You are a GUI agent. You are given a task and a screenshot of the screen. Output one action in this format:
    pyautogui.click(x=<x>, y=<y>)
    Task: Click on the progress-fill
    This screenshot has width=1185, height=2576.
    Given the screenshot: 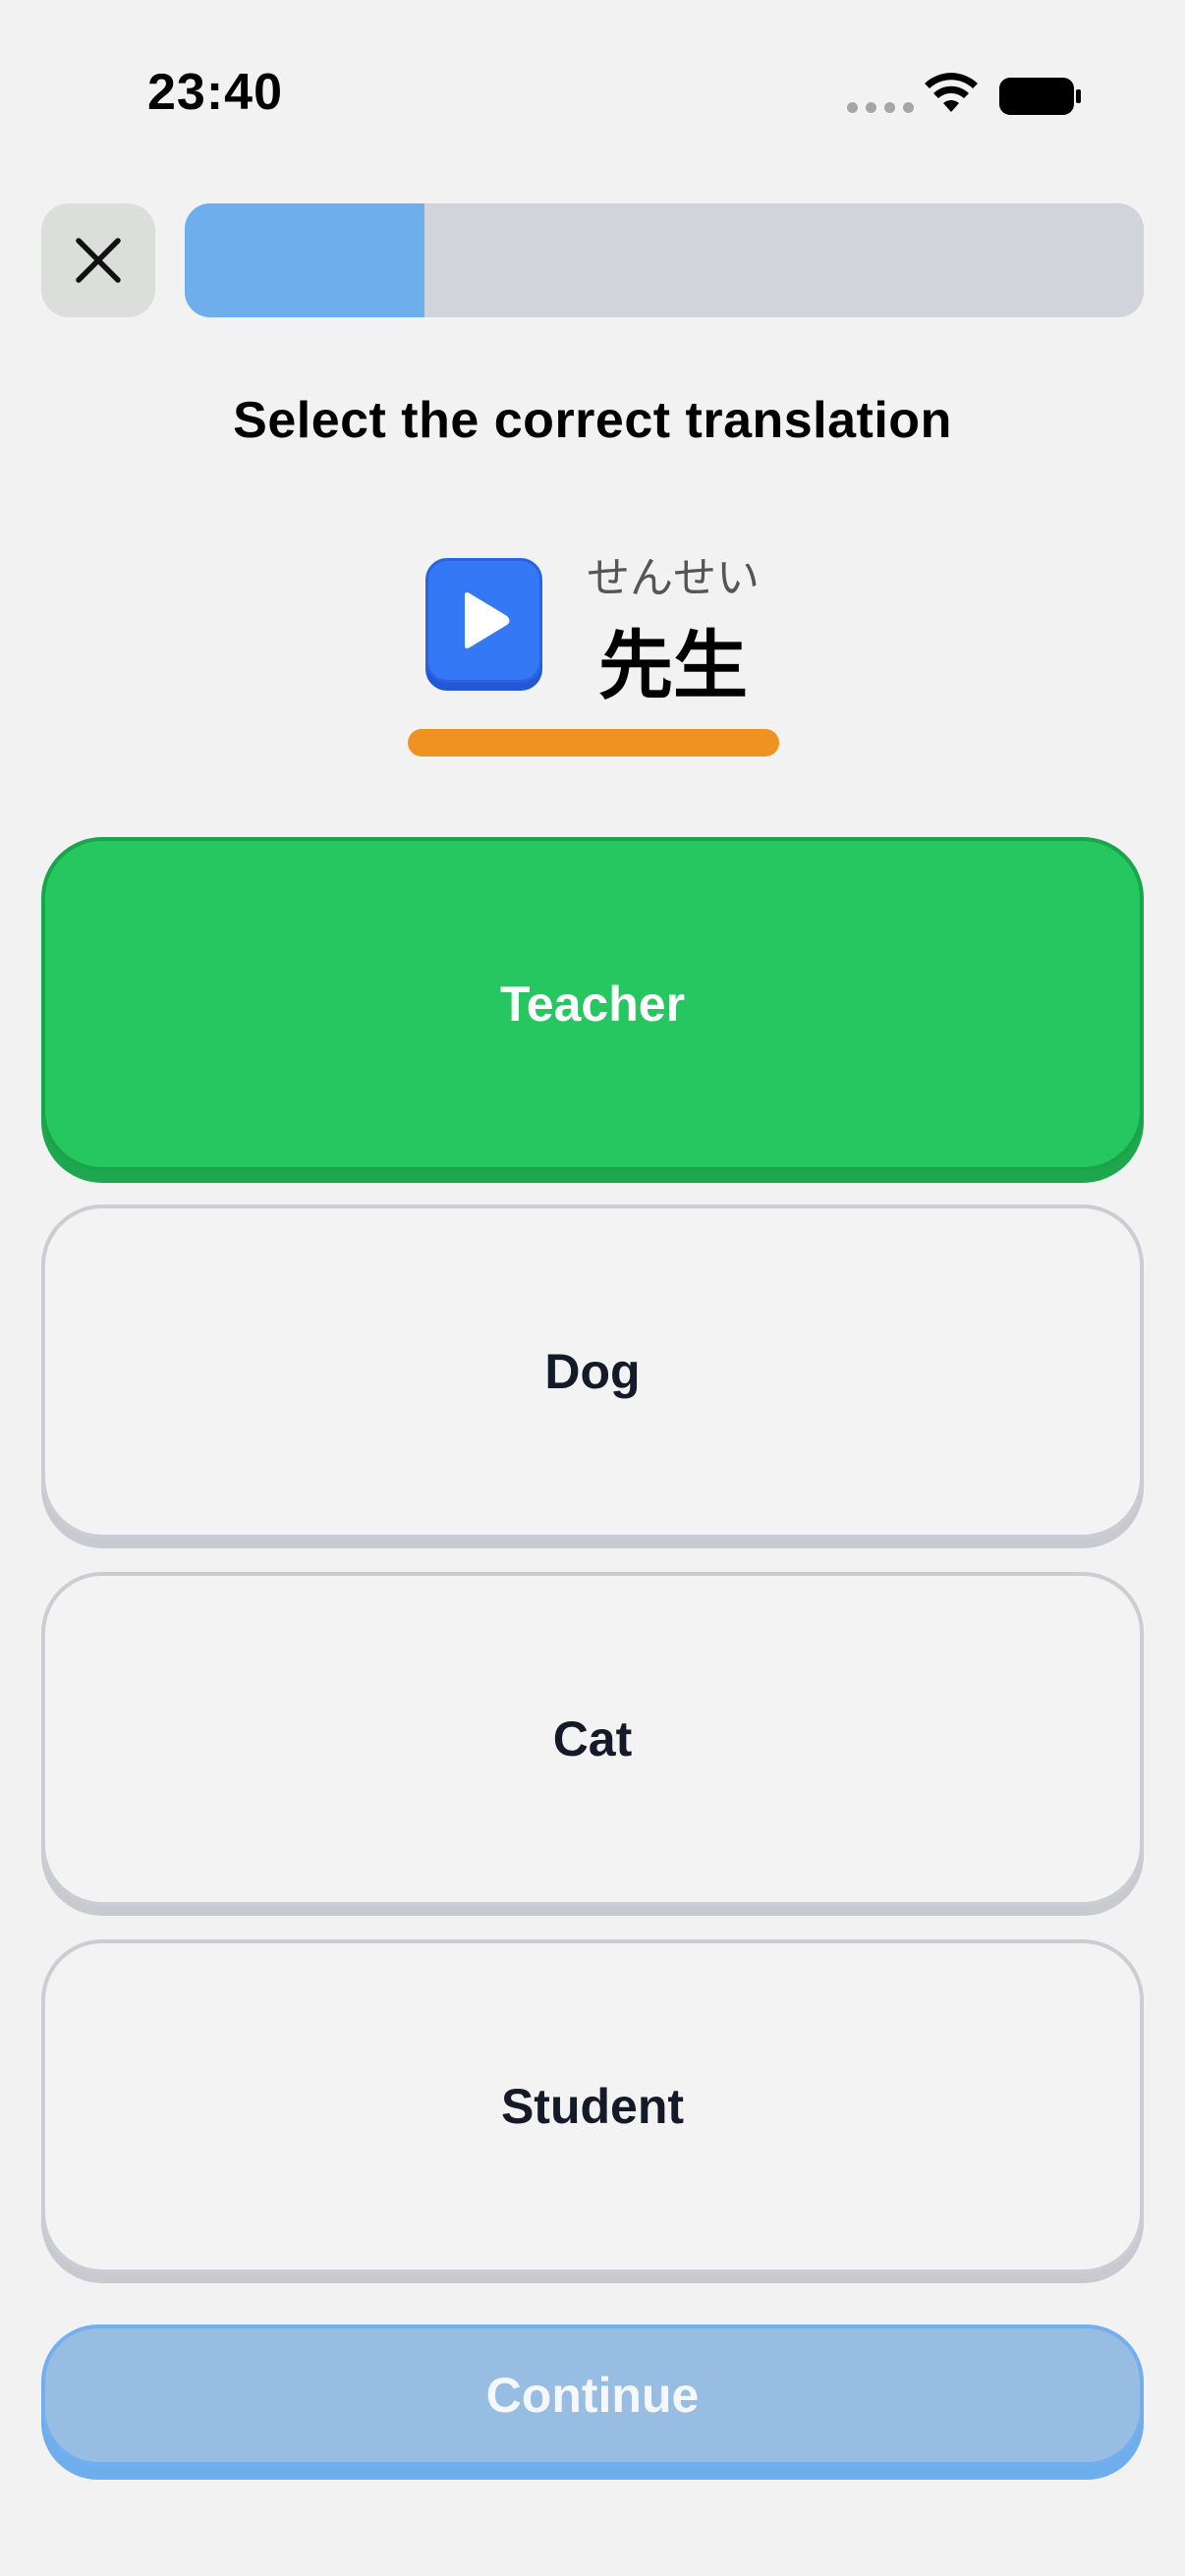 What is the action you would take?
    pyautogui.click(x=305, y=260)
    